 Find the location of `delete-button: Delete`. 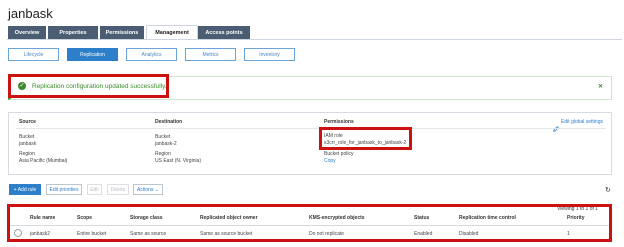

delete-button: Delete is located at coordinates (118, 189).